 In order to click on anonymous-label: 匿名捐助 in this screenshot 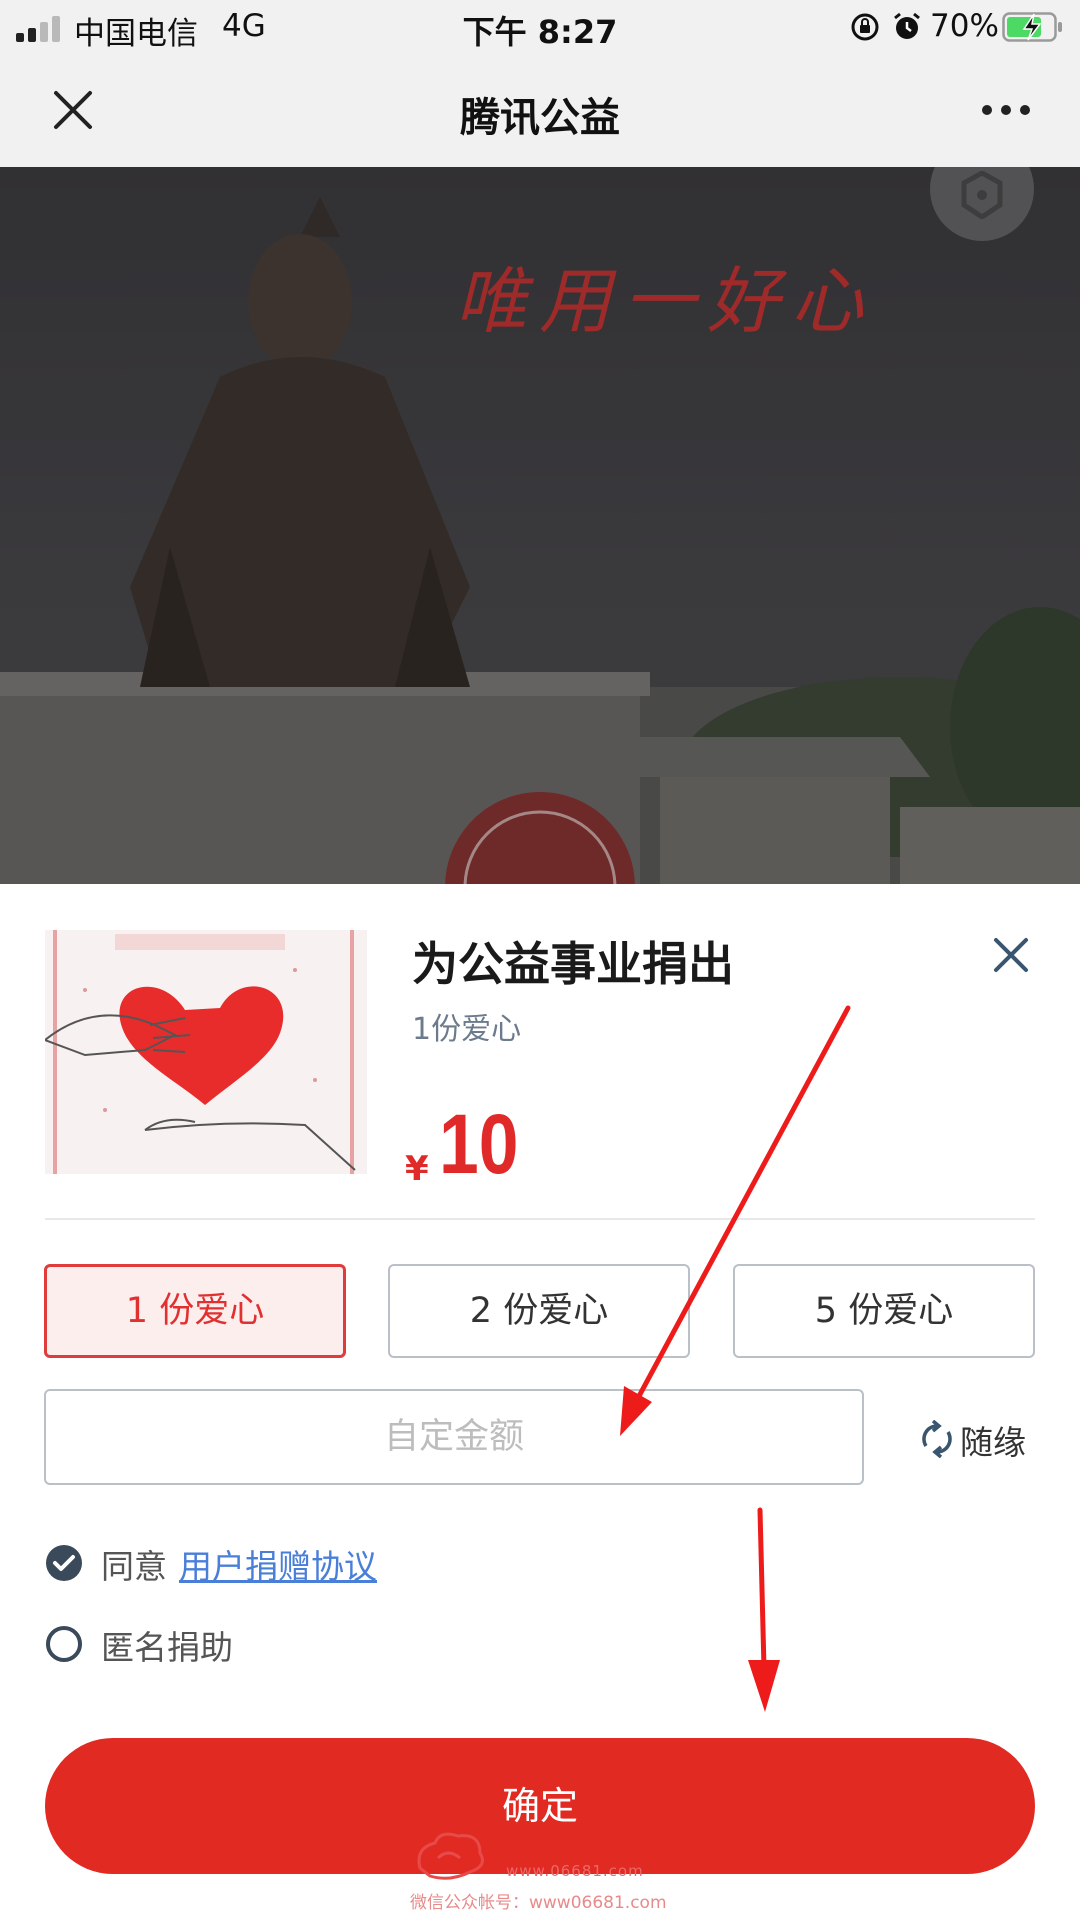, I will do `click(167, 1647)`.